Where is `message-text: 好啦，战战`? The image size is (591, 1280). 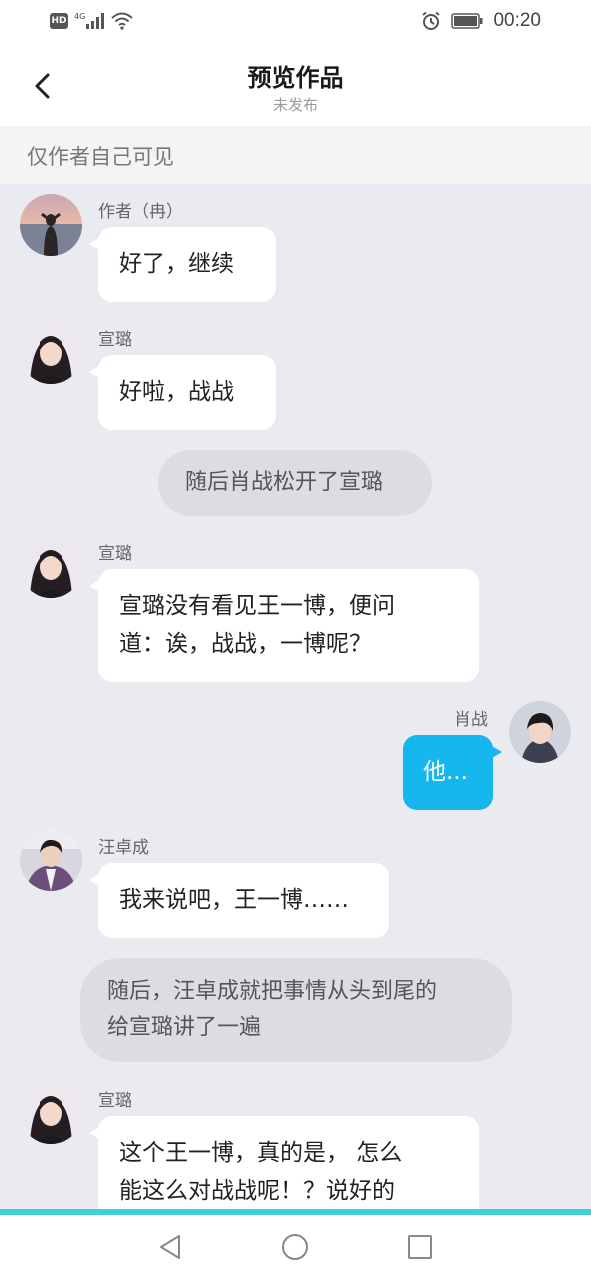
message-text: 好啦，战战 is located at coordinates (176, 392).